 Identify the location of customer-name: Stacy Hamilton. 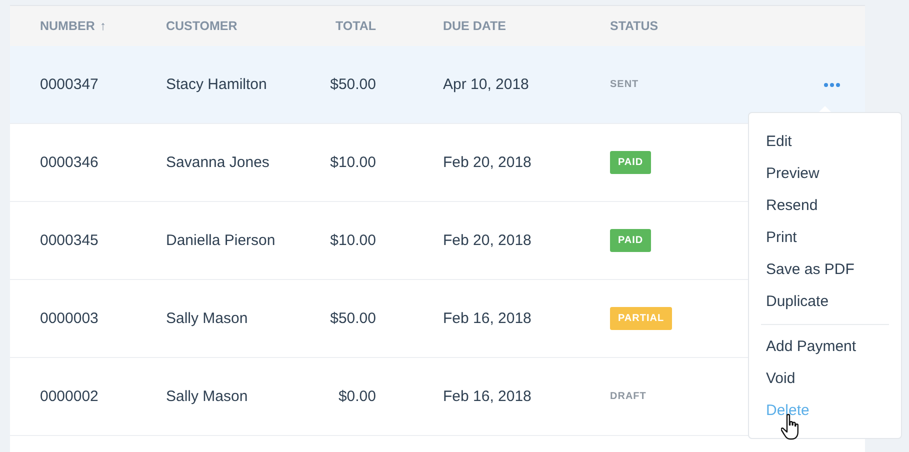
(216, 84).